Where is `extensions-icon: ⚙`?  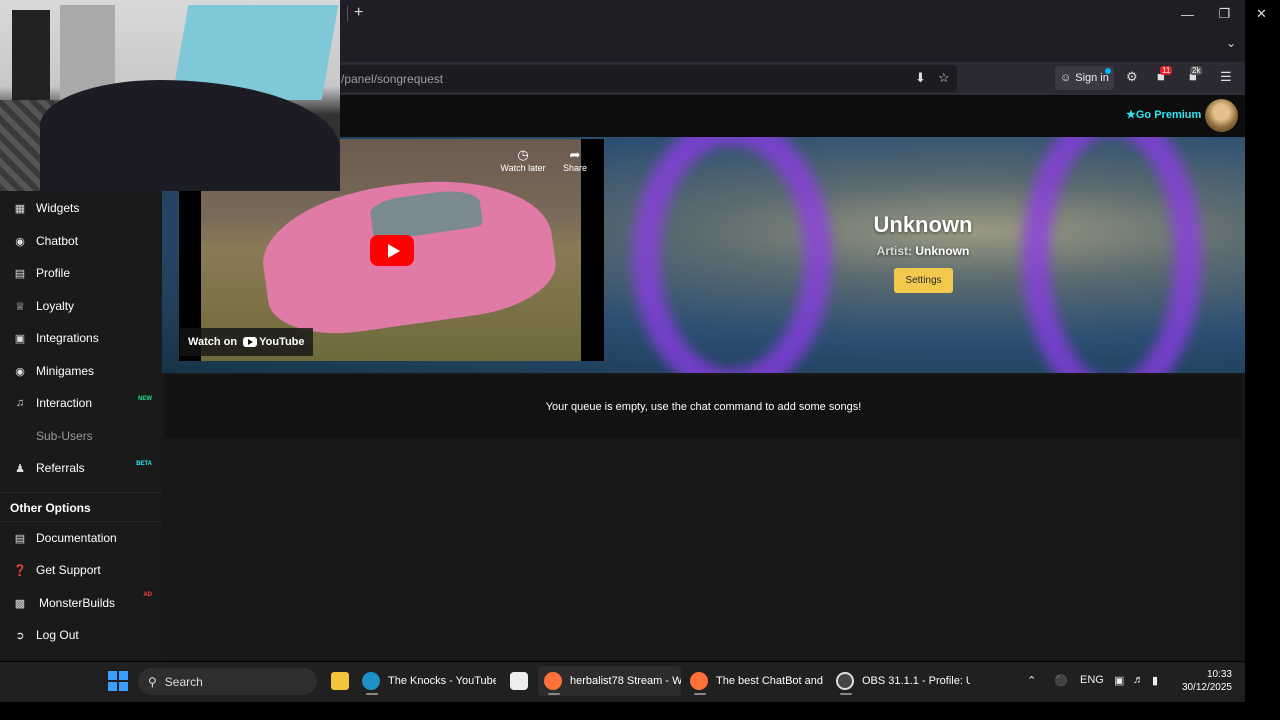
extensions-icon: ⚙ is located at coordinates (1132, 77).